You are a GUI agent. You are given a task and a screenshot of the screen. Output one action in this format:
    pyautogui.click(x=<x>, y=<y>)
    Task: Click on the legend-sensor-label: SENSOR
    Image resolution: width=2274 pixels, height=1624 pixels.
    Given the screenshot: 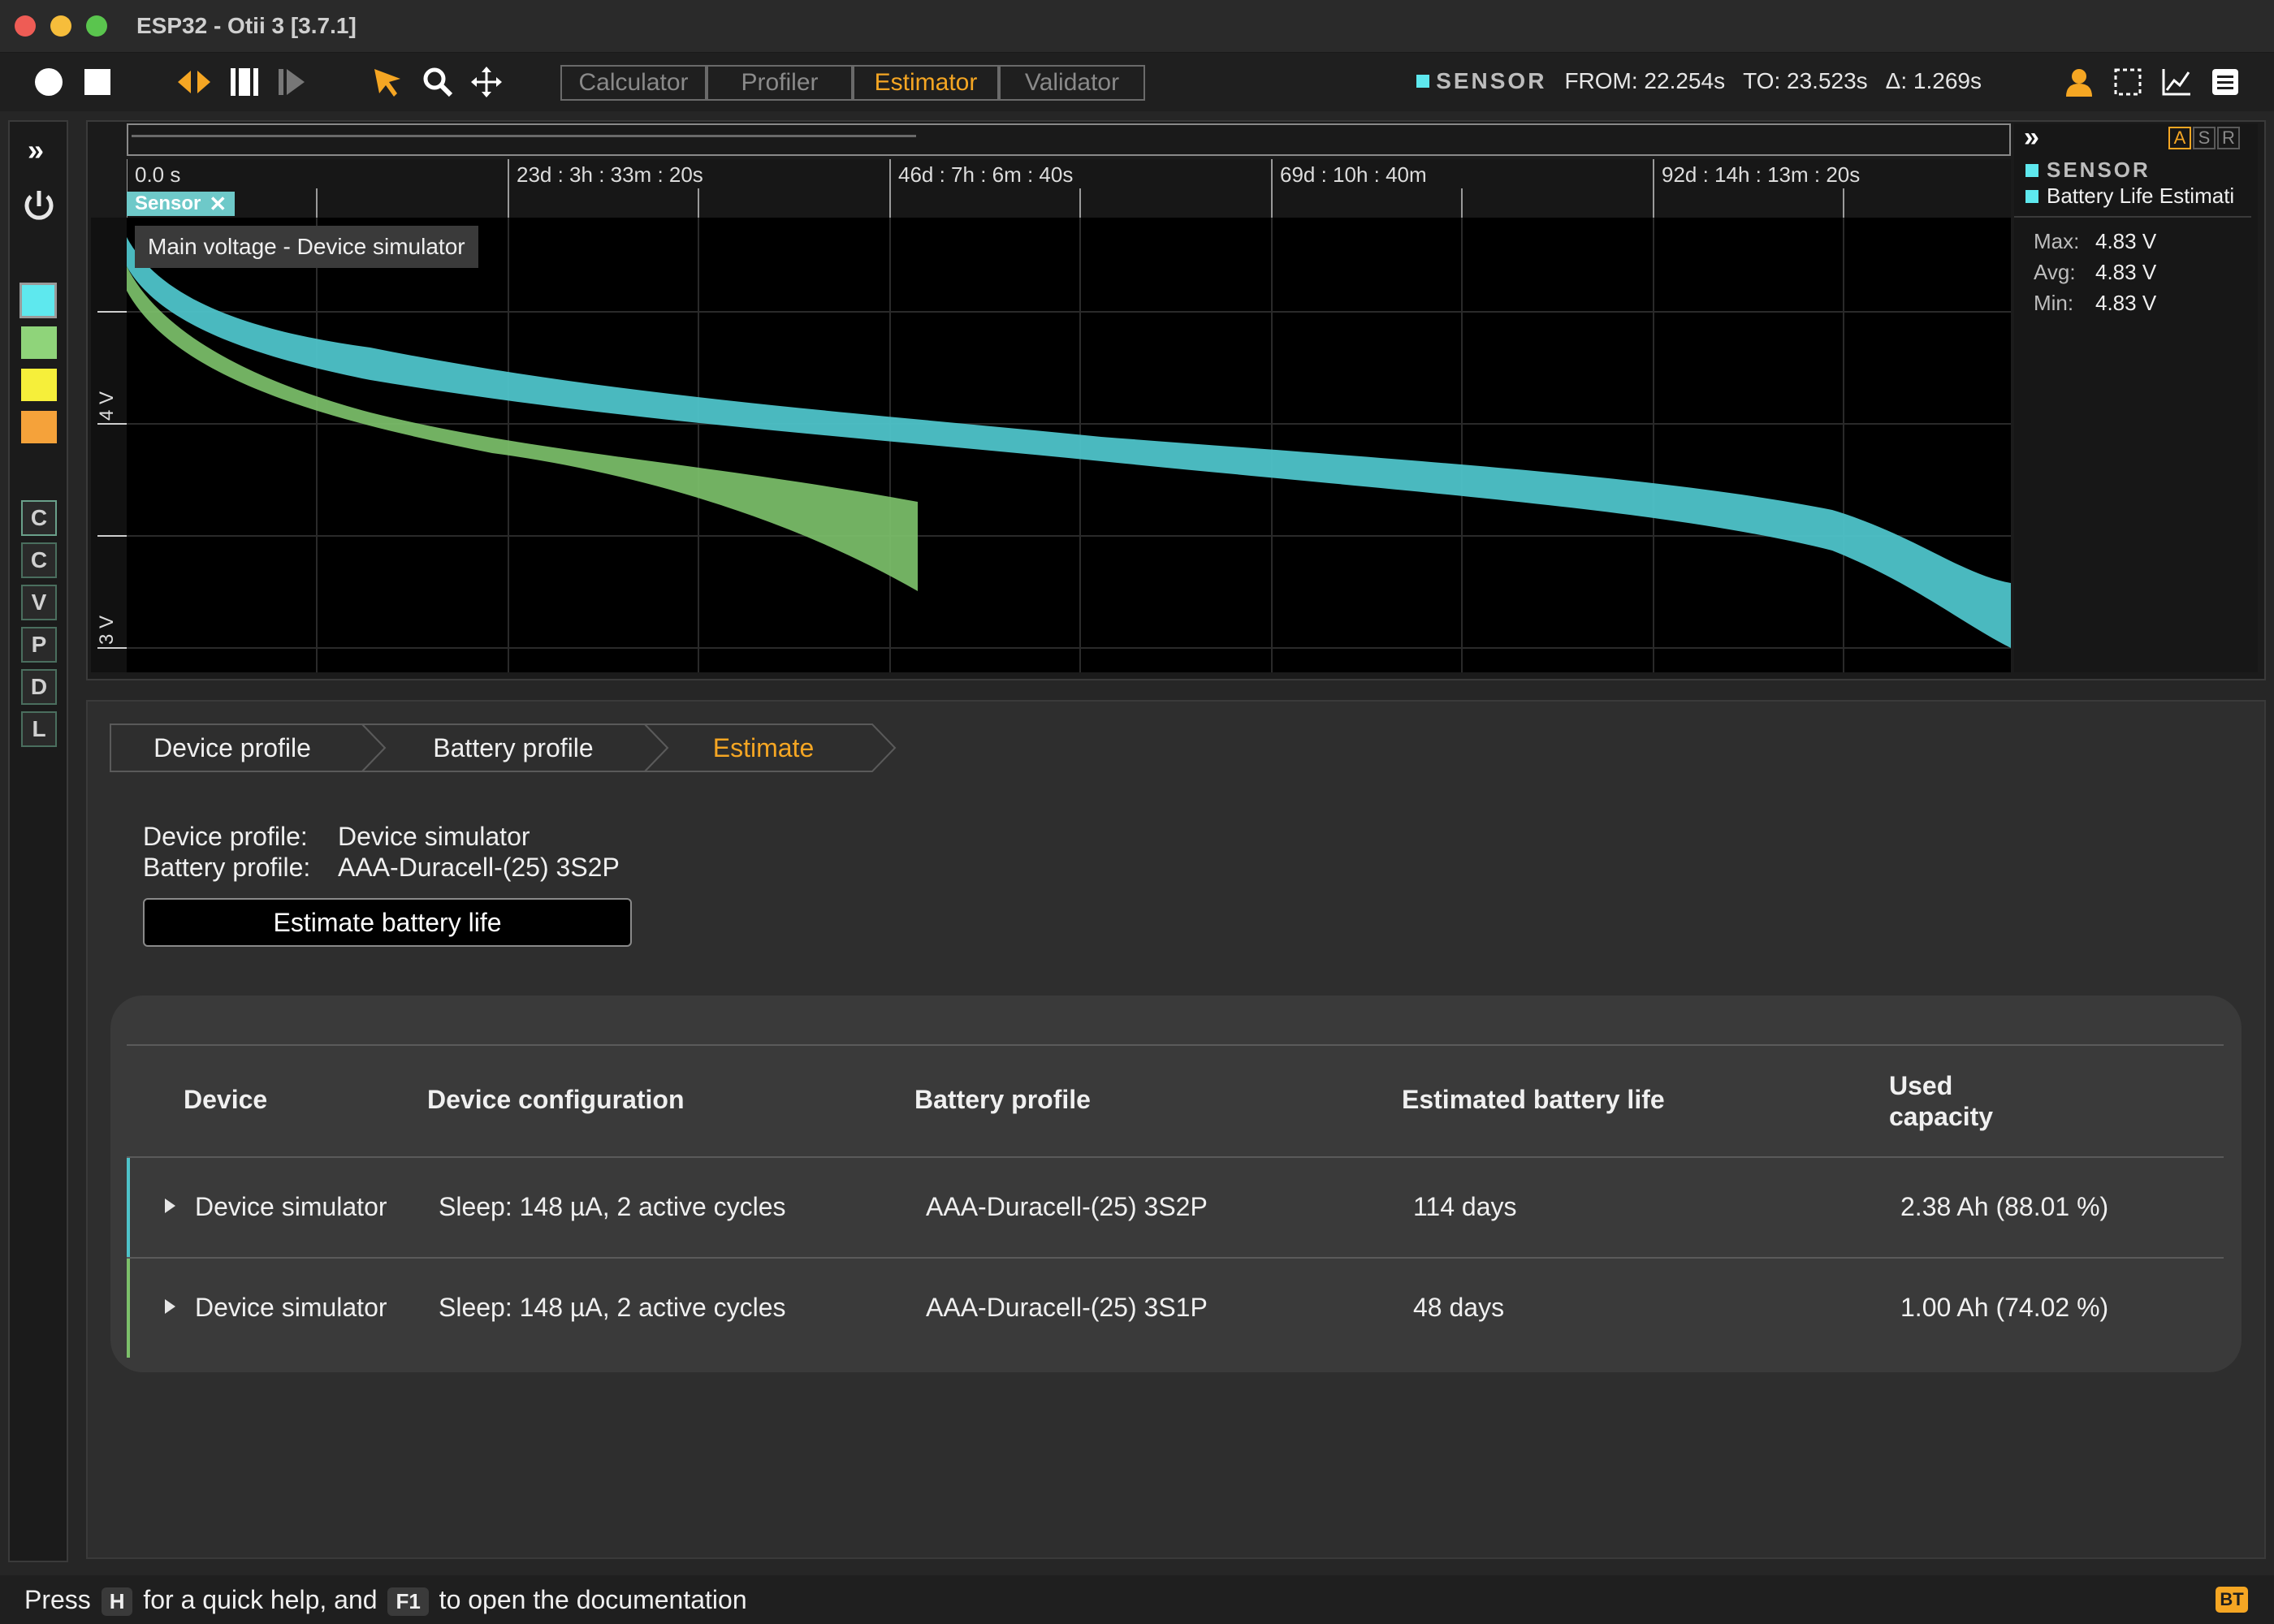 What is the action you would take?
    pyautogui.click(x=2099, y=170)
    